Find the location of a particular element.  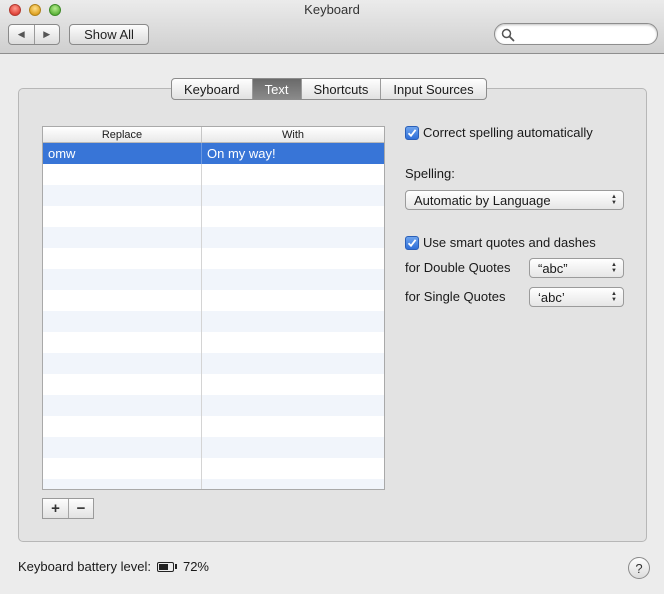

table-row: omw On my way! is located at coordinates (213, 153).